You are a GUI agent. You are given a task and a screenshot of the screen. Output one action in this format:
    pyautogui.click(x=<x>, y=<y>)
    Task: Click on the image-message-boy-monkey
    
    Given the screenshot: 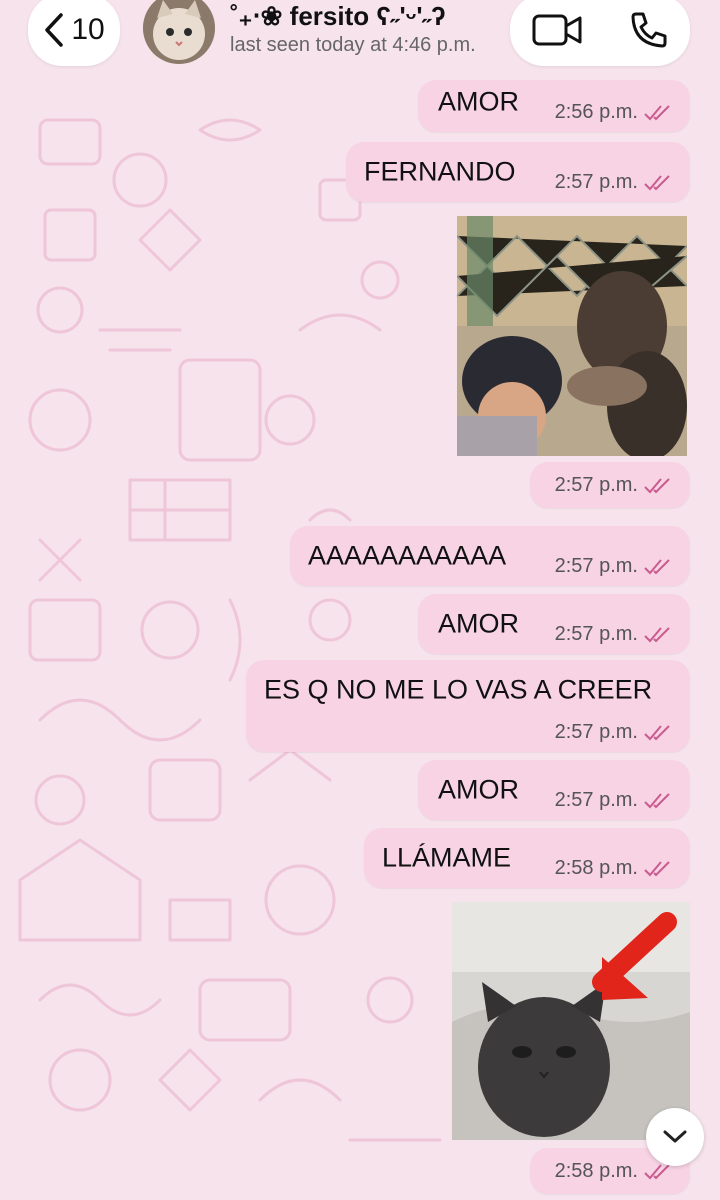 What is the action you would take?
    pyautogui.click(x=572, y=336)
    